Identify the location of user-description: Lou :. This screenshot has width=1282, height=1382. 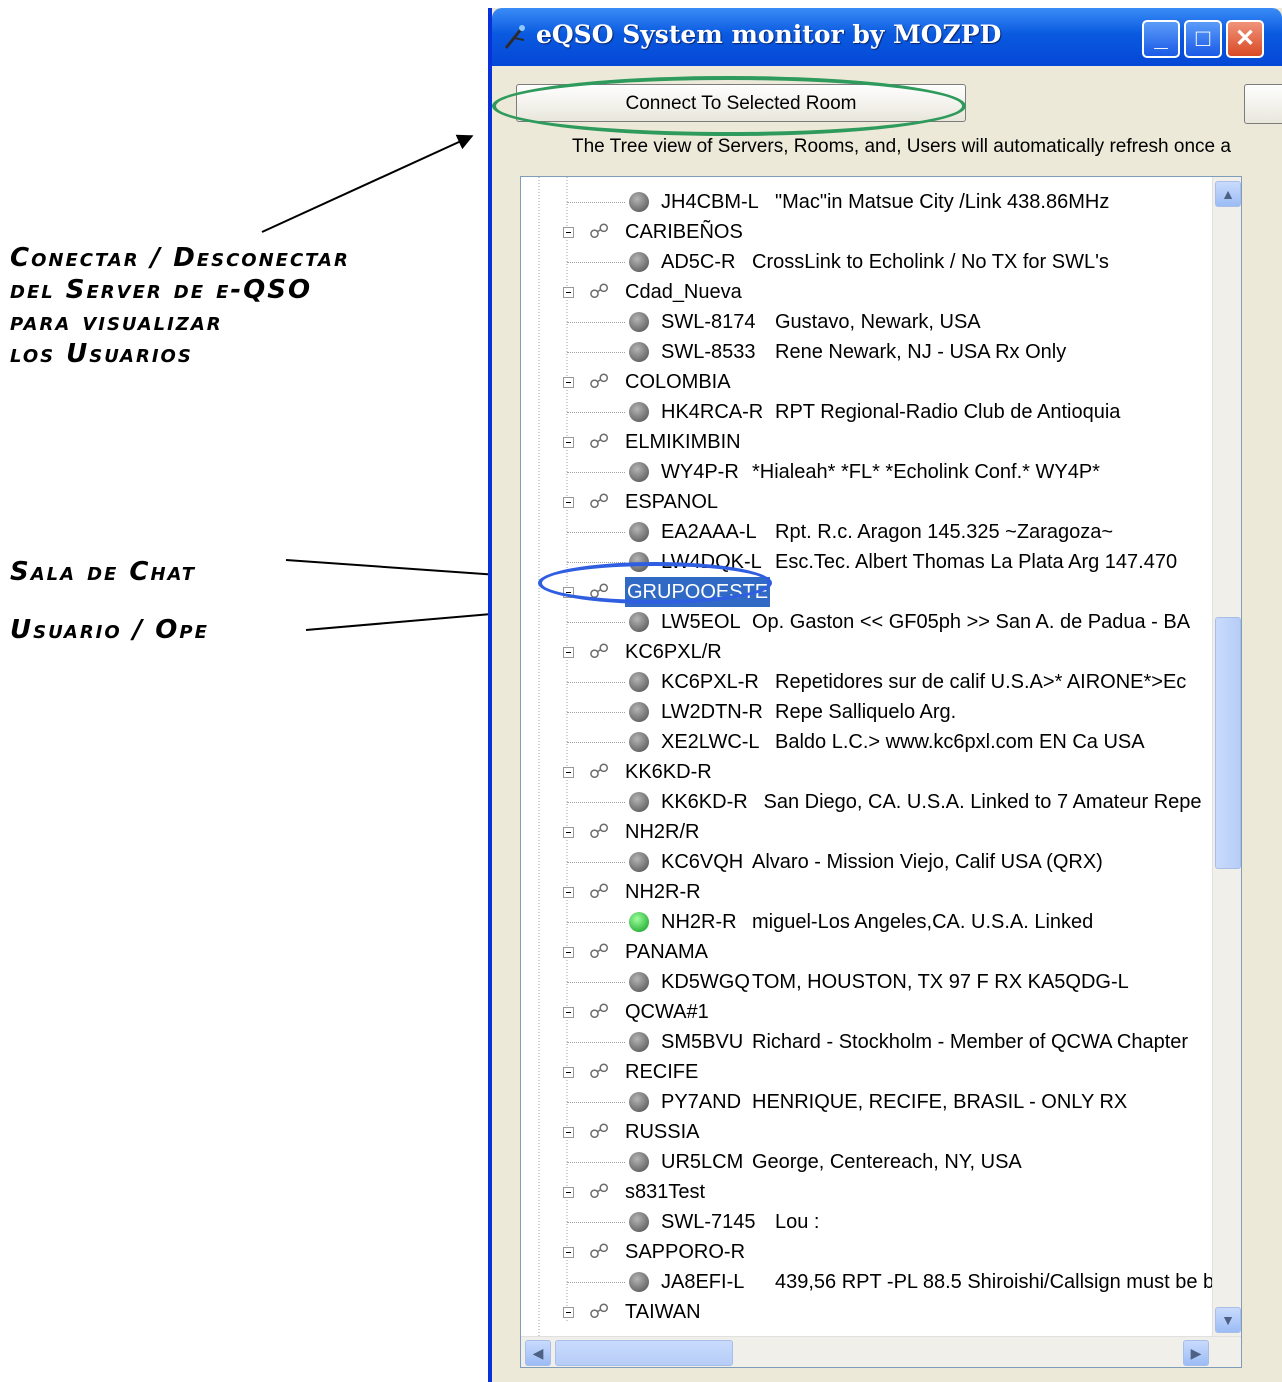
(797, 1222).